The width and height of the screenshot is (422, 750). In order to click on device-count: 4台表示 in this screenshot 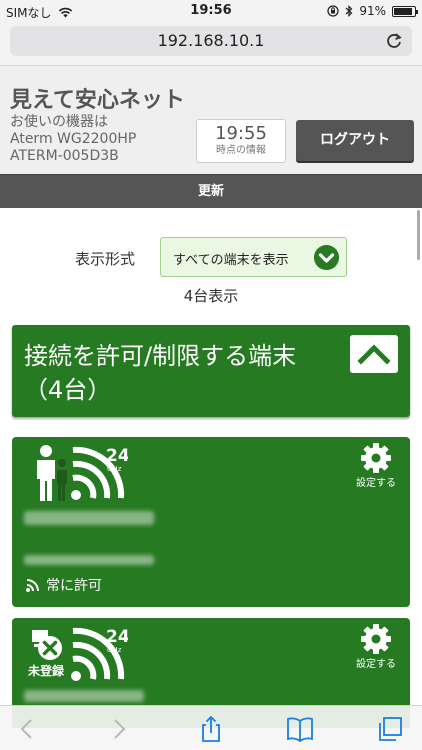, I will do `click(211, 296)`.